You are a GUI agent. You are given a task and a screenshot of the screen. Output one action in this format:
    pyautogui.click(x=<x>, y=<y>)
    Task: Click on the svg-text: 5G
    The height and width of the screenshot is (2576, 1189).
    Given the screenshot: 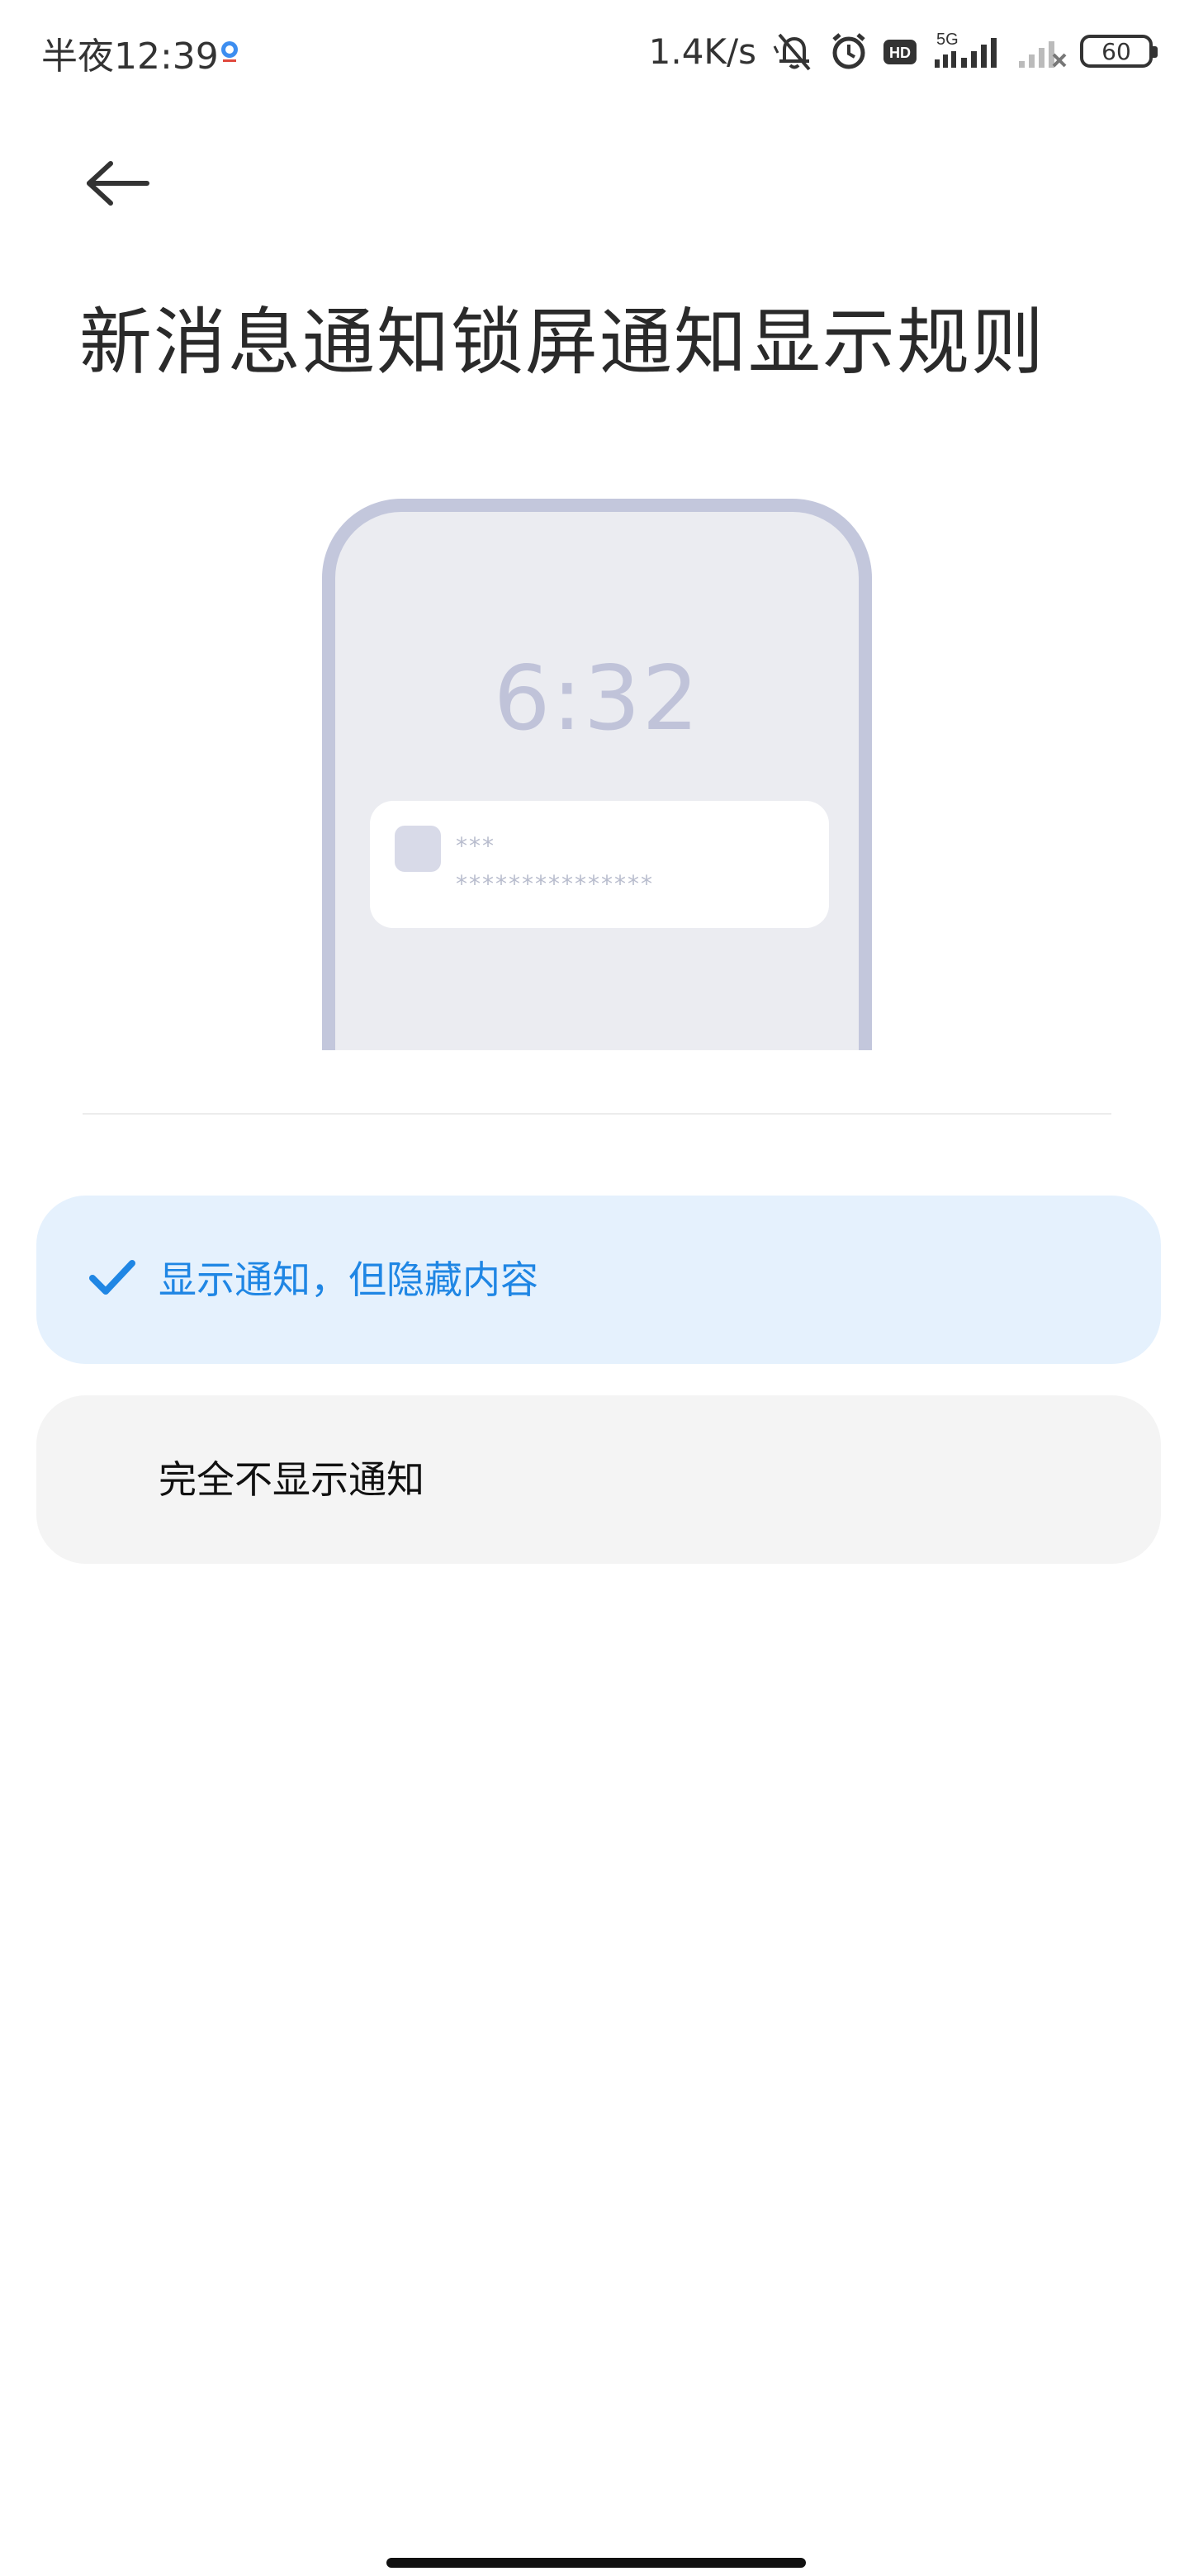 What is the action you would take?
    pyautogui.click(x=947, y=40)
    